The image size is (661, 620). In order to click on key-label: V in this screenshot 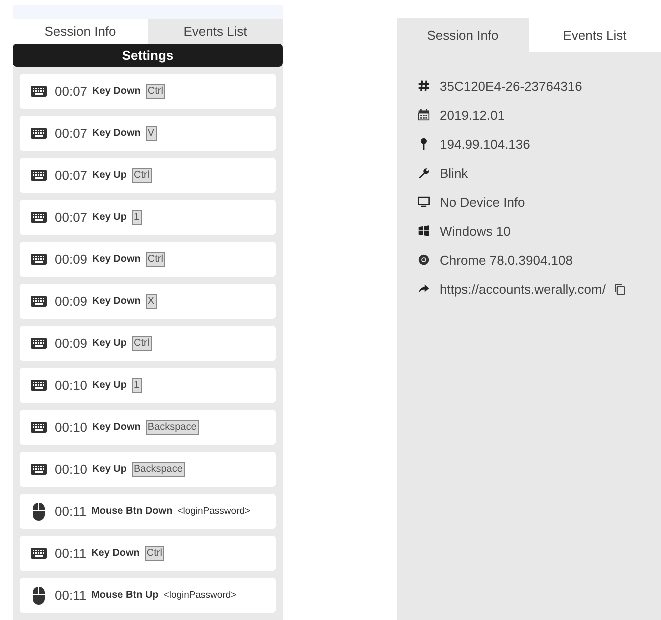, I will do `click(151, 133)`.